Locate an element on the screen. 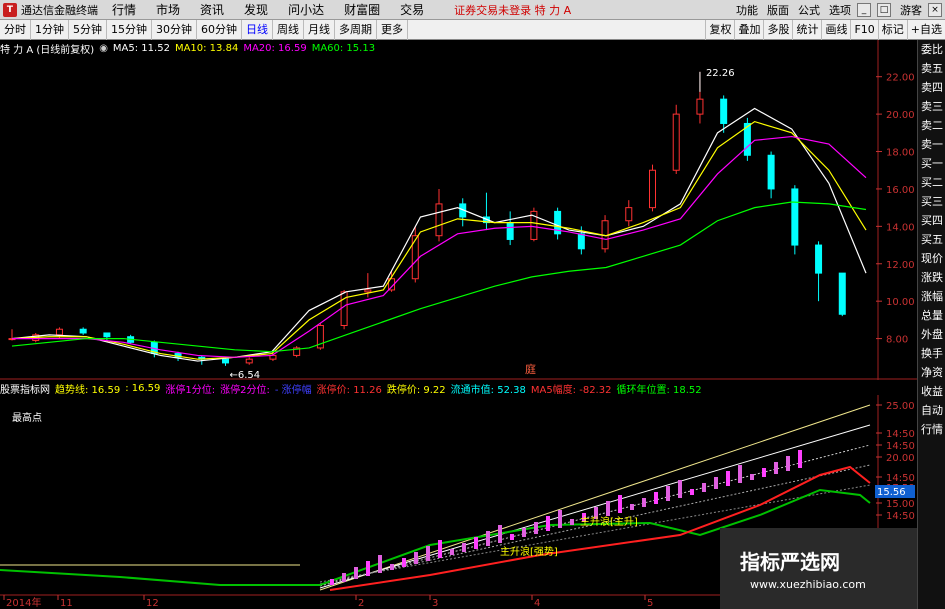  sub-item-3: 涨停1分位: is located at coordinates (190, 390).